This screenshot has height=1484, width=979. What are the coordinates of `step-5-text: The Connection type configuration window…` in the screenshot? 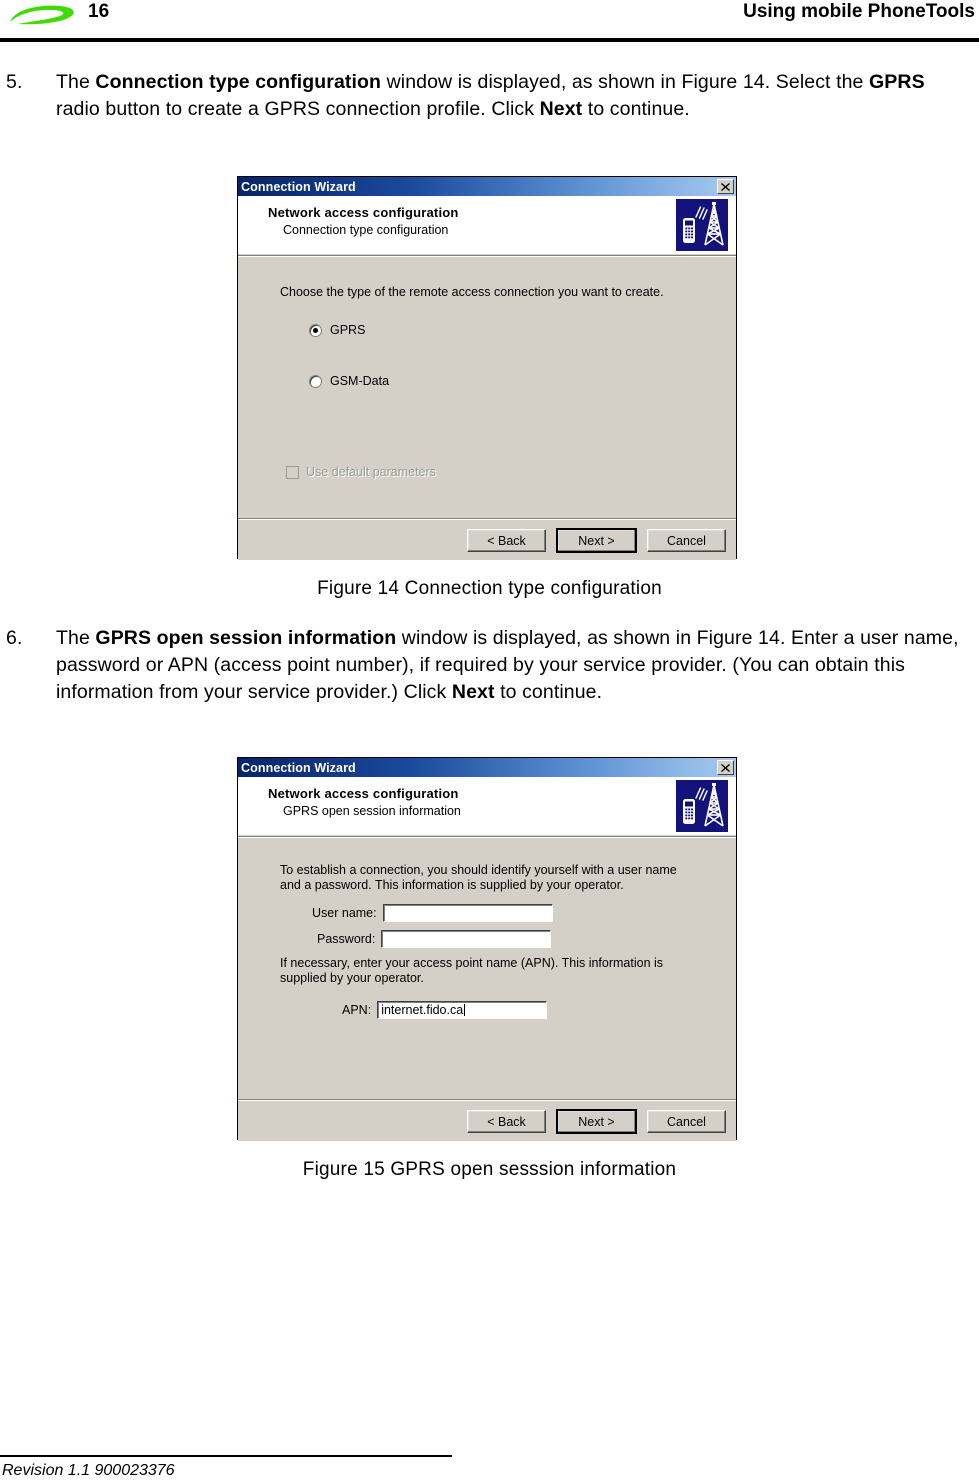 It's located at (490, 95).